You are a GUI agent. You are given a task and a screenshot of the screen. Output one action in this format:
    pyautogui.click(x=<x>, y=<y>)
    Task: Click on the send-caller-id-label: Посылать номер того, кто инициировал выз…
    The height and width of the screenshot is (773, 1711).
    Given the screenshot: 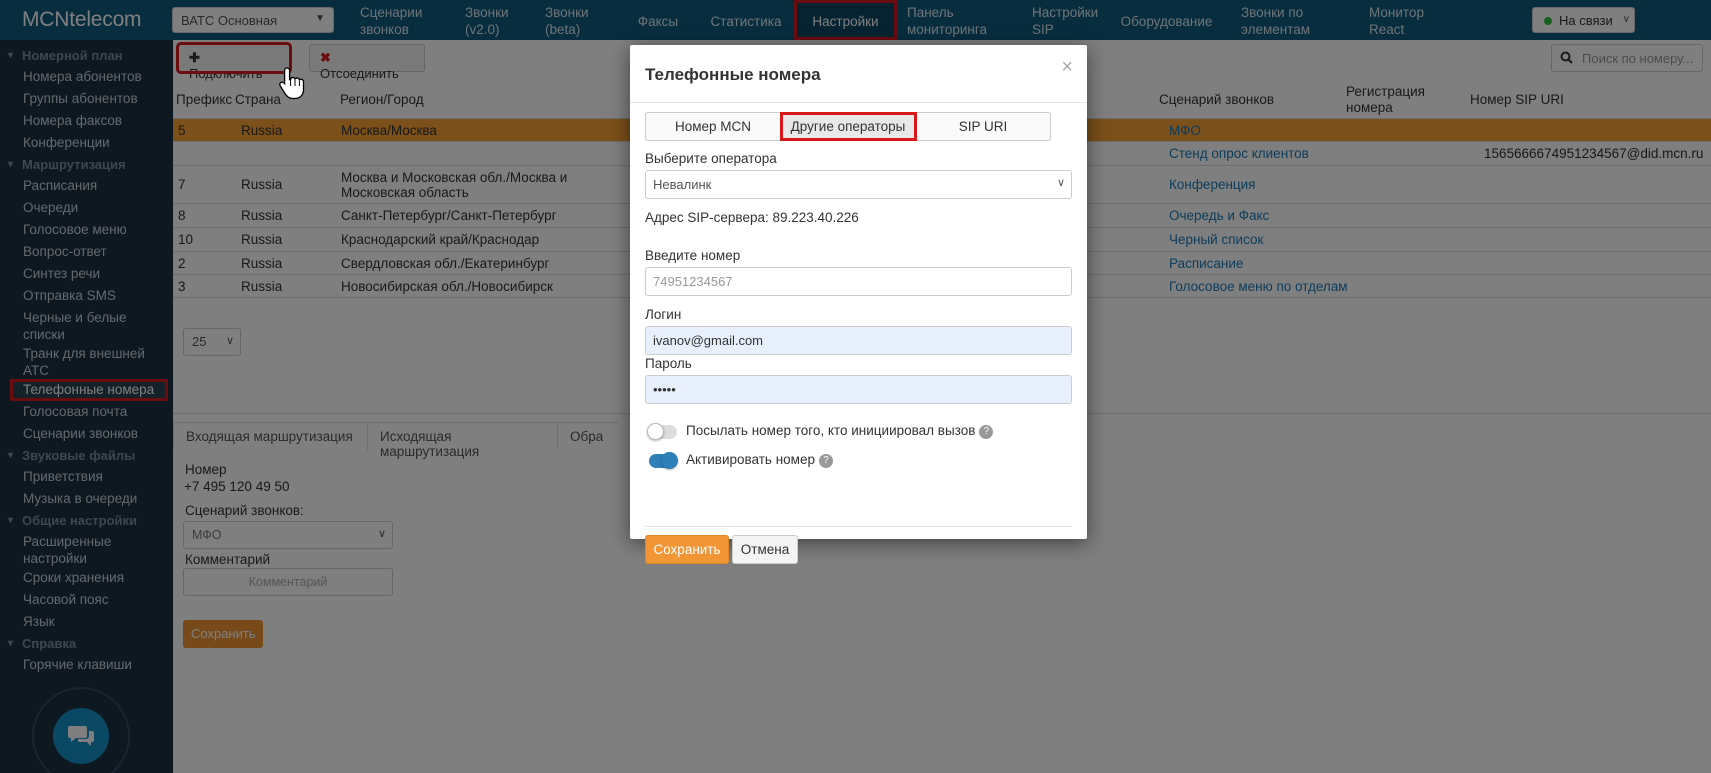 What is the action you would take?
    pyautogui.click(x=831, y=430)
    